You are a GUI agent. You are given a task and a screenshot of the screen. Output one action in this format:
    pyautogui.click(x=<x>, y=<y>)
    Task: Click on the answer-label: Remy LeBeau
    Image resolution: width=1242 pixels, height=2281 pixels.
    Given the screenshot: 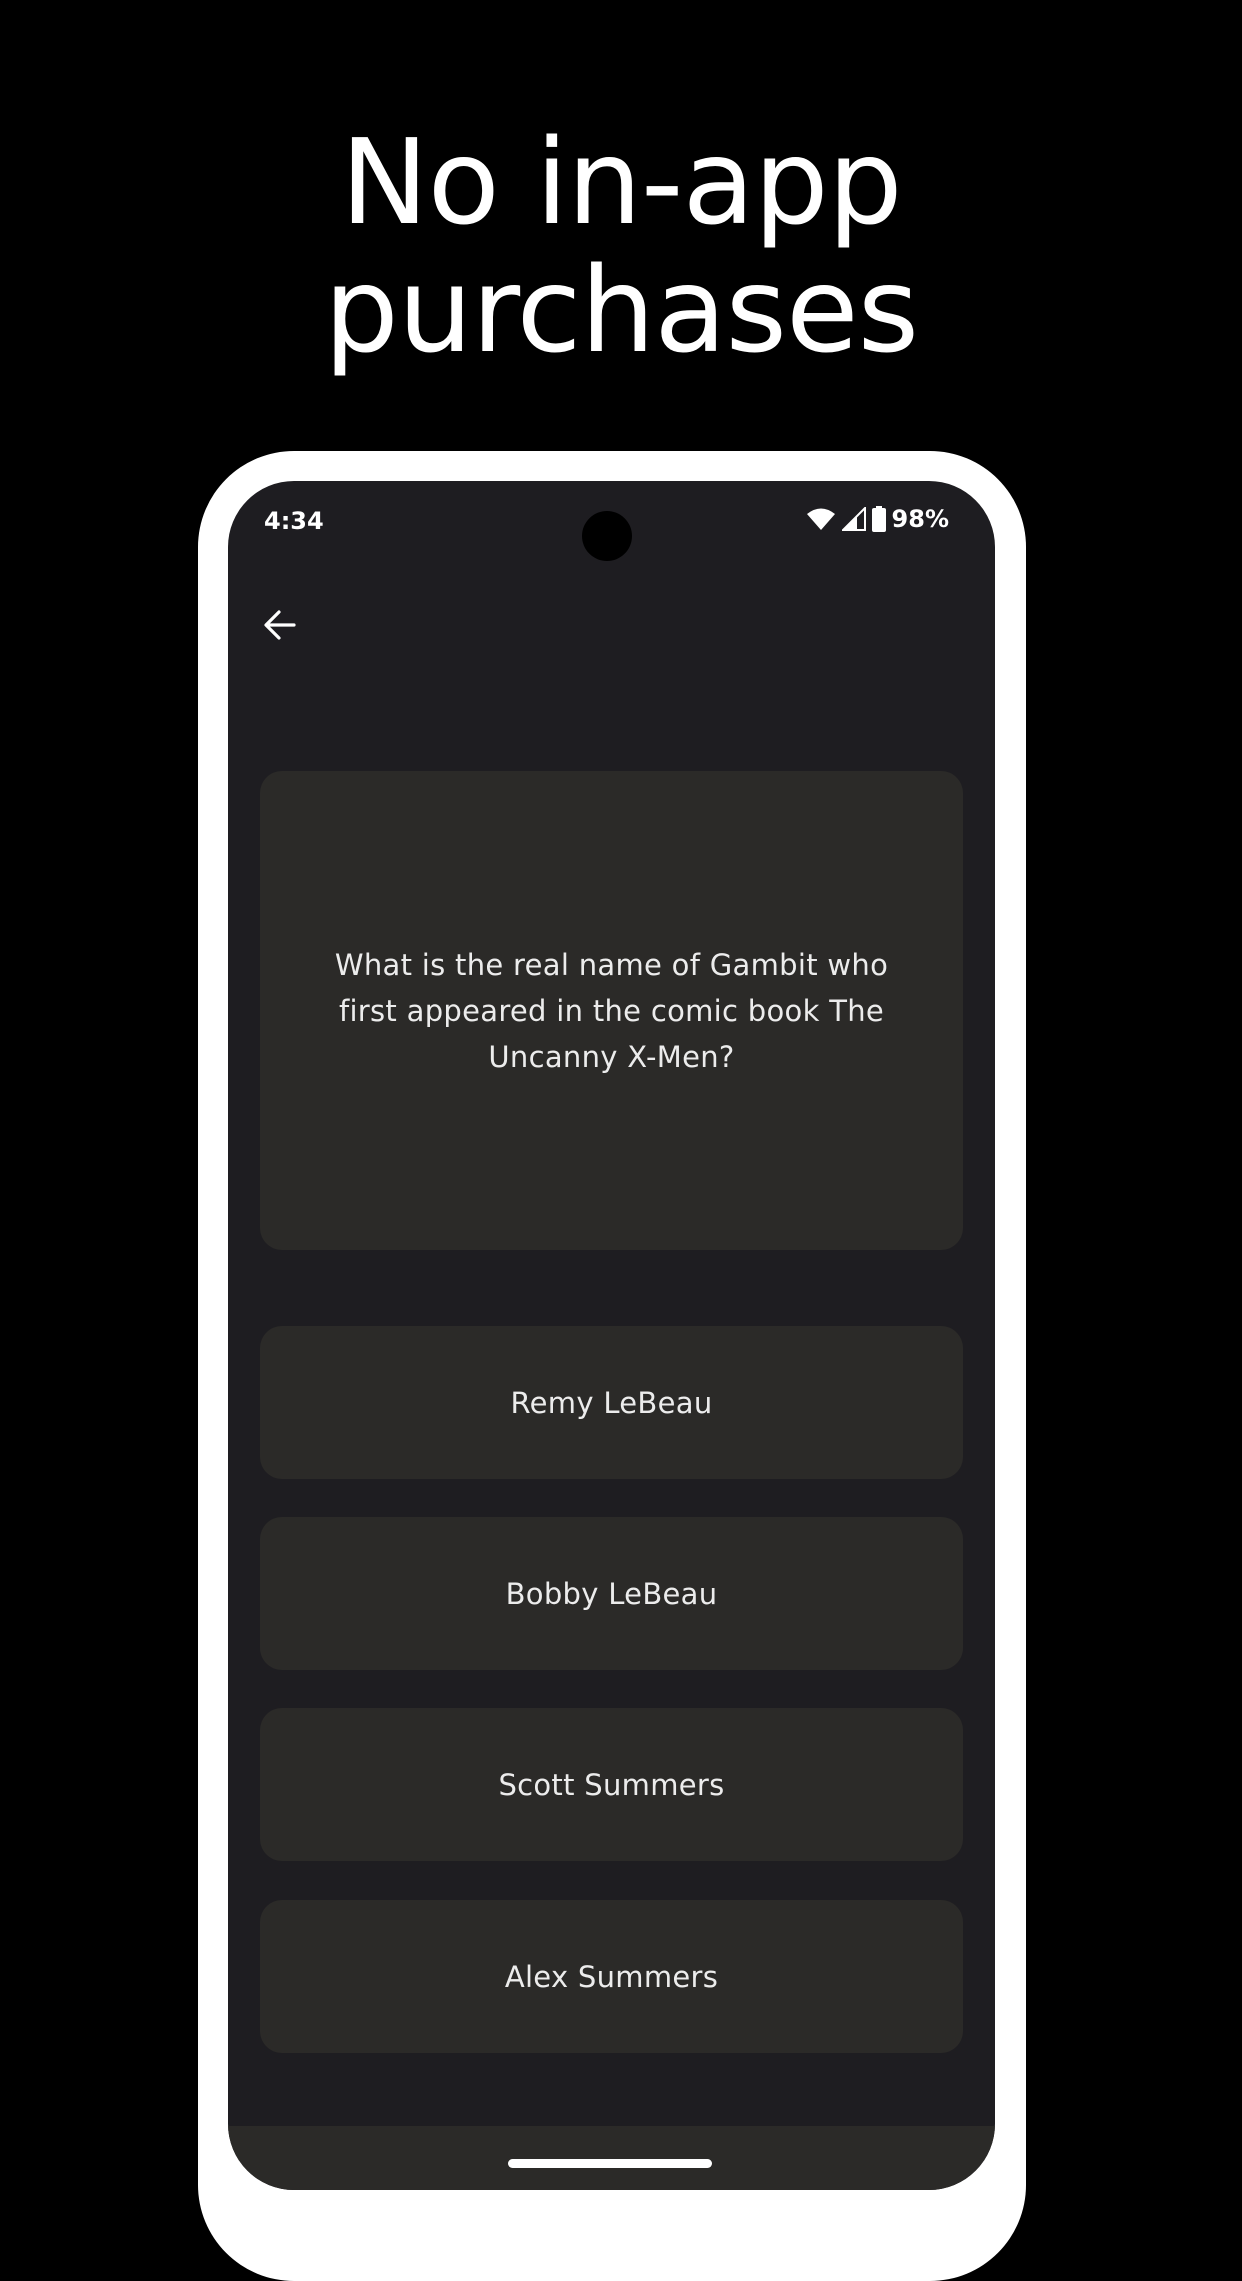 What is the action you would take?
    pyautogui.click(x=611, y=1402)
    